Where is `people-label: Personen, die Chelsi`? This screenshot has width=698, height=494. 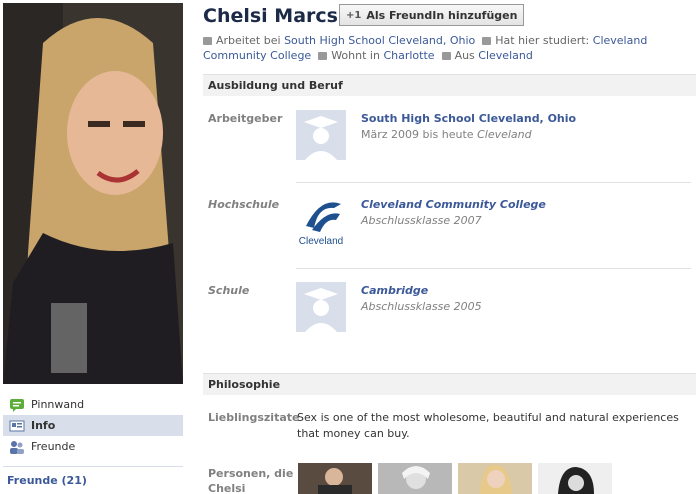 people-label: Personen, die Chelsi is located at coordinates (251, 480).